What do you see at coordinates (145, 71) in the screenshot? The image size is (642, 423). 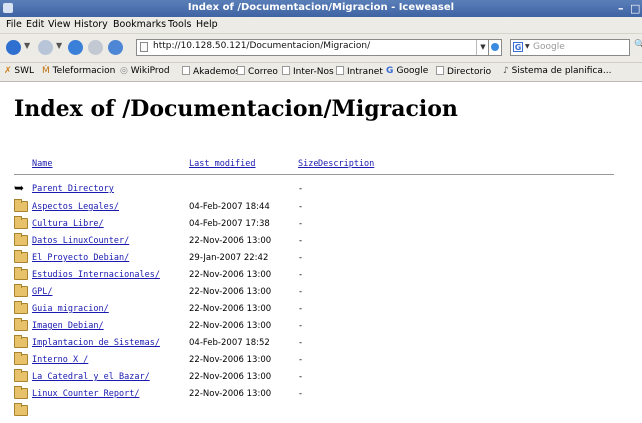 I see `bookmark-wikiprod: ◎ WikiProd` at bounding box center [145, 71].